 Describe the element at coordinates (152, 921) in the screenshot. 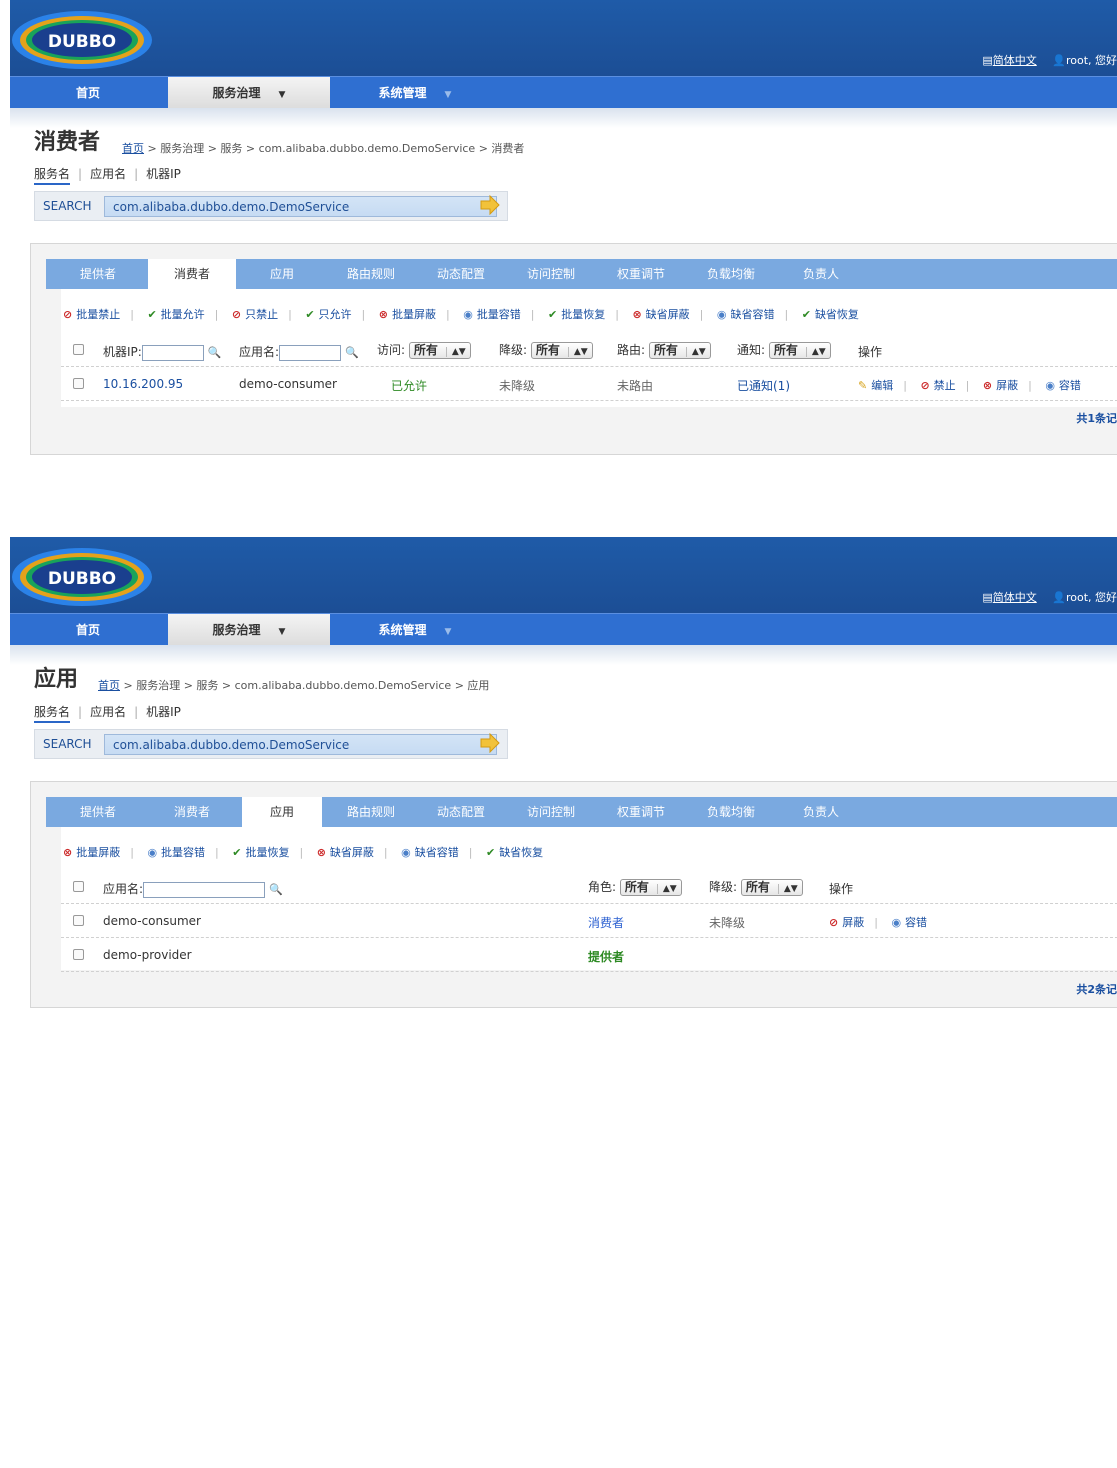

I see `row-app: demo-consumer` at that location.